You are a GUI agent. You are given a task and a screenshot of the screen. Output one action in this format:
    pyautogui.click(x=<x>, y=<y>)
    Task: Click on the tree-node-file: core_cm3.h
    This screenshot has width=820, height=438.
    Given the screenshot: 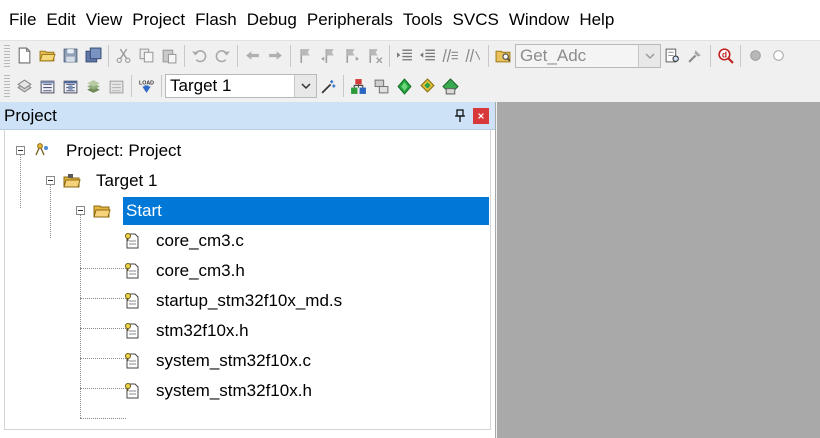 What is the action you would take?
    pyautogui.click(x=185, y=271)
    